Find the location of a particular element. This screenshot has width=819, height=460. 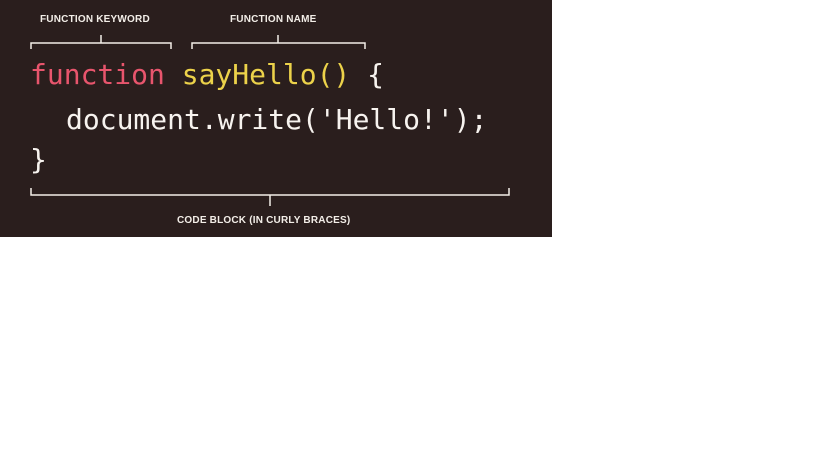

code-line-2: document.write('Hello!'); is located at coordinates (276, 120).